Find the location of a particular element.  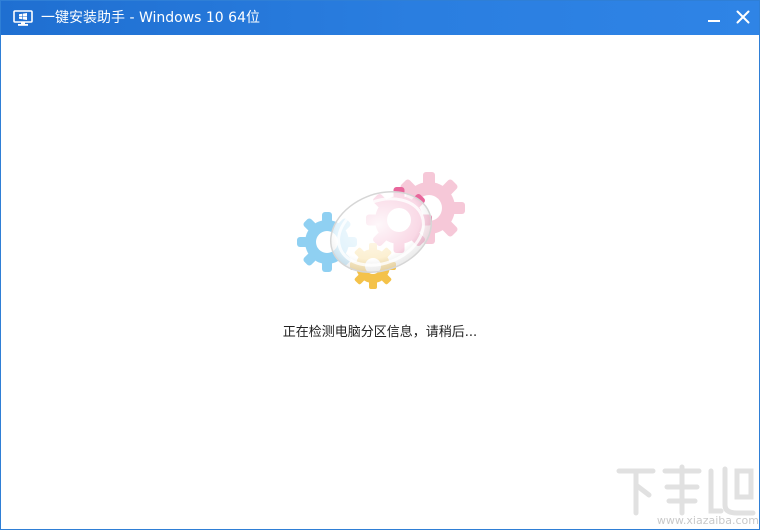

gears-loading-icon is located at coordinates (381, 230).